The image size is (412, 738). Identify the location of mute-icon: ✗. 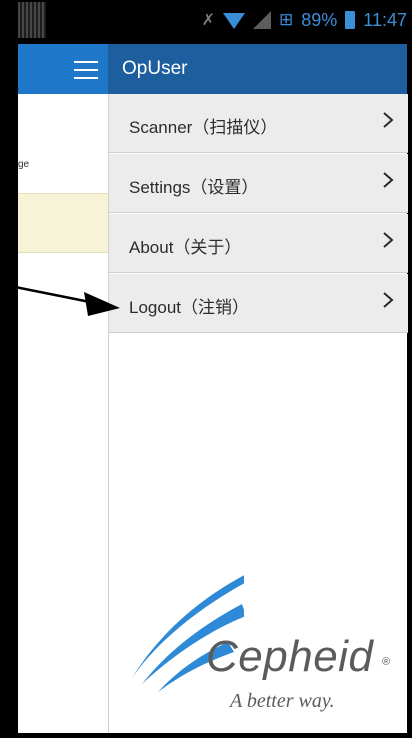
(208, 20).